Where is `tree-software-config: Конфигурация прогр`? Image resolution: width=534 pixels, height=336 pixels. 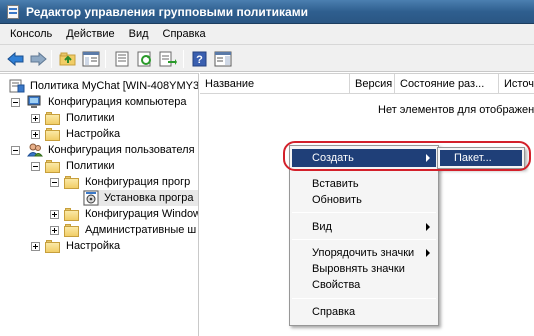
tree-software-config: Конфигурация прогр is located at coordinates (128, 182).